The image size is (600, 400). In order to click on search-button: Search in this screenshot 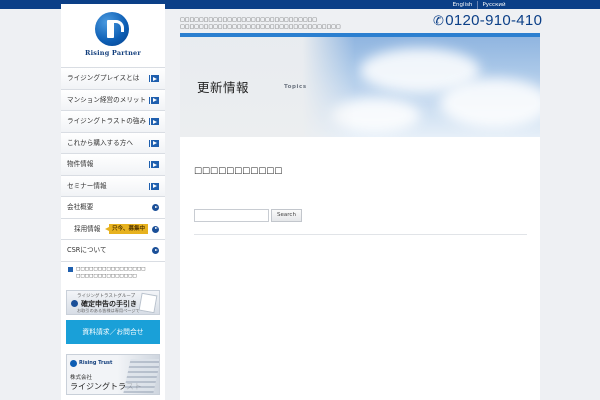, I will do `click(286, 215)`.